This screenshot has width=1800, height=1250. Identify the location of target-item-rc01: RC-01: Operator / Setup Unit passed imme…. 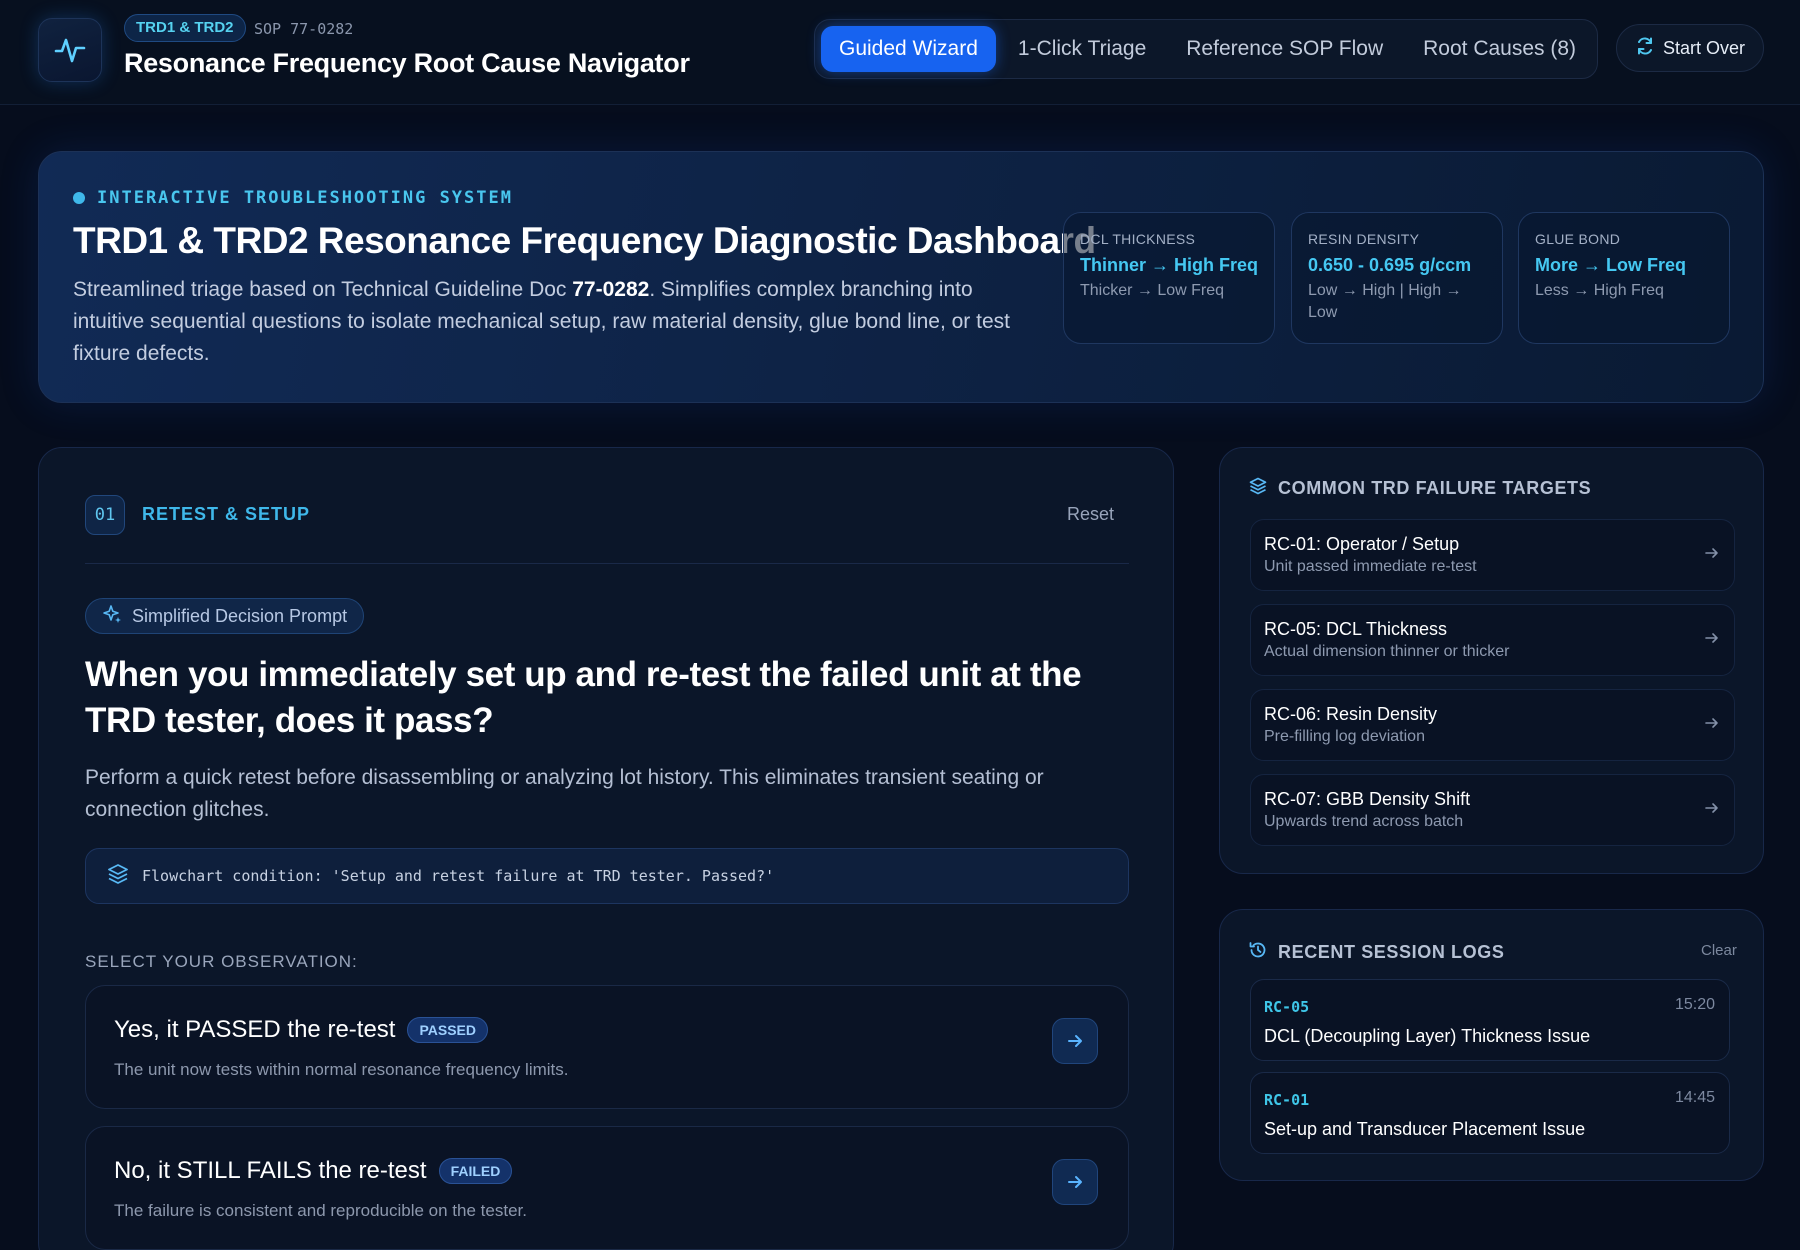
(1492, 555).